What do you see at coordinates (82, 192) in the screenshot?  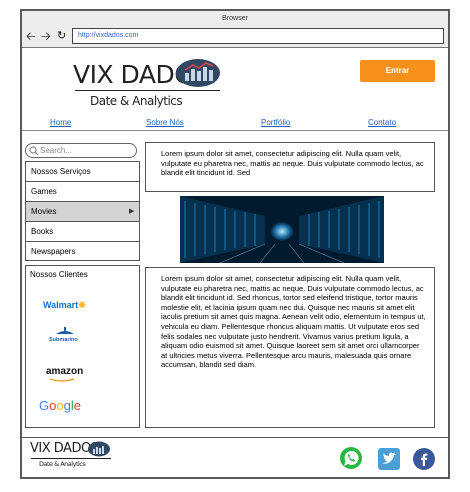 I see `sidebar-item-games: Games` at bounding box center [82, 192].